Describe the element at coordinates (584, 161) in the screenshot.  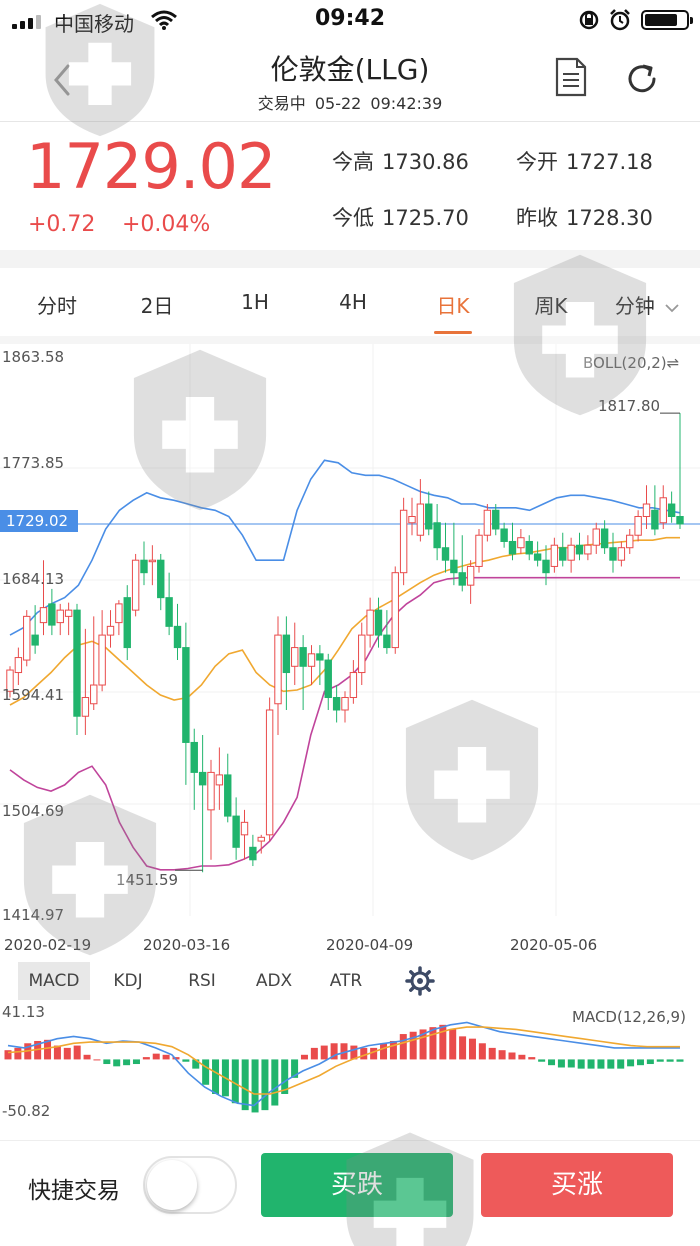
I see `stat-open: 今开 1727.18` at that location.